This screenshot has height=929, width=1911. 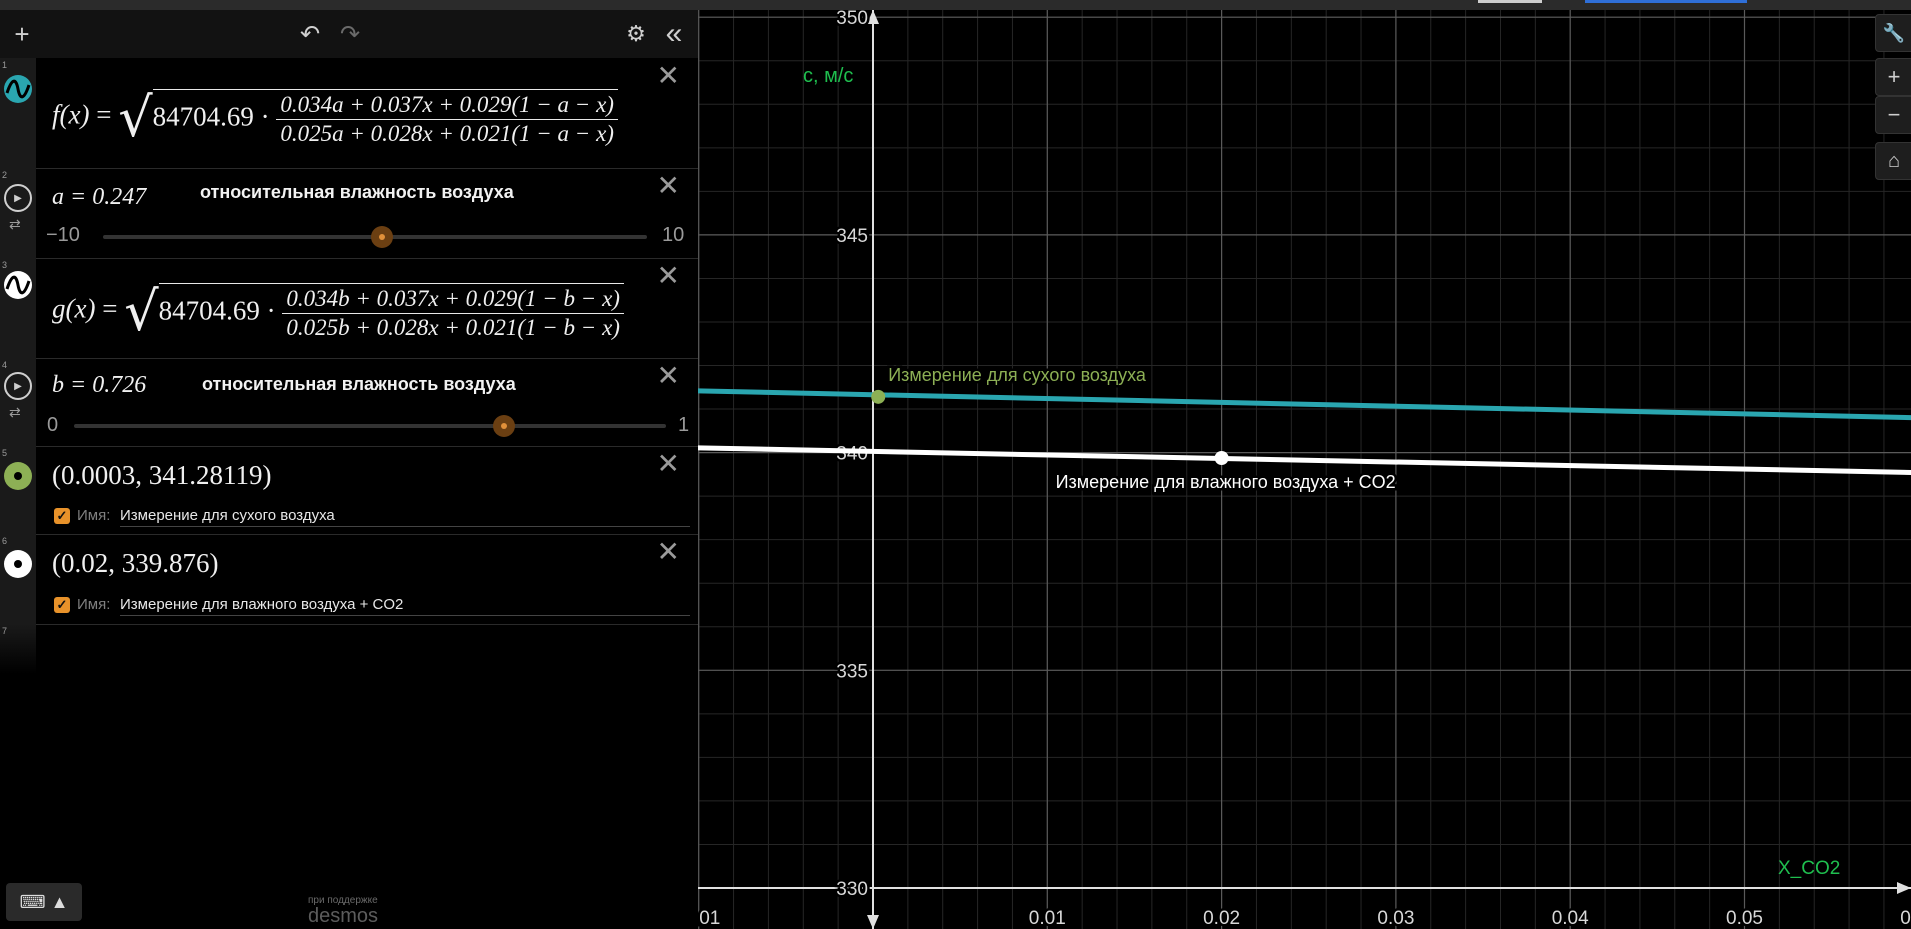 What do you see at coordinates (18, 308) in the screenshot?
I see `expression-gutter: 3` at bounding box center [18, 308].